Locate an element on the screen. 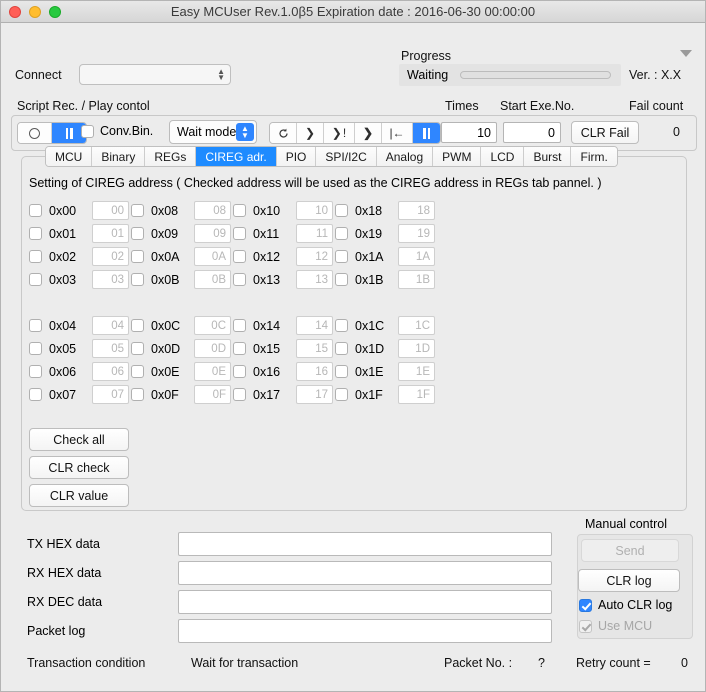 This screenshot has width=706, height=692. address-value-input: 17 is located at coordinates (314, 394).